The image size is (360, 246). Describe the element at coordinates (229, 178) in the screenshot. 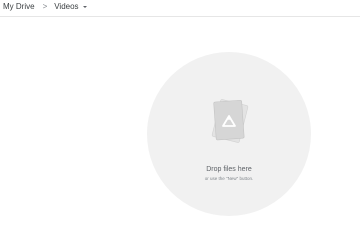

I see `drop-files-hint: or use the "New" button.` at that location.